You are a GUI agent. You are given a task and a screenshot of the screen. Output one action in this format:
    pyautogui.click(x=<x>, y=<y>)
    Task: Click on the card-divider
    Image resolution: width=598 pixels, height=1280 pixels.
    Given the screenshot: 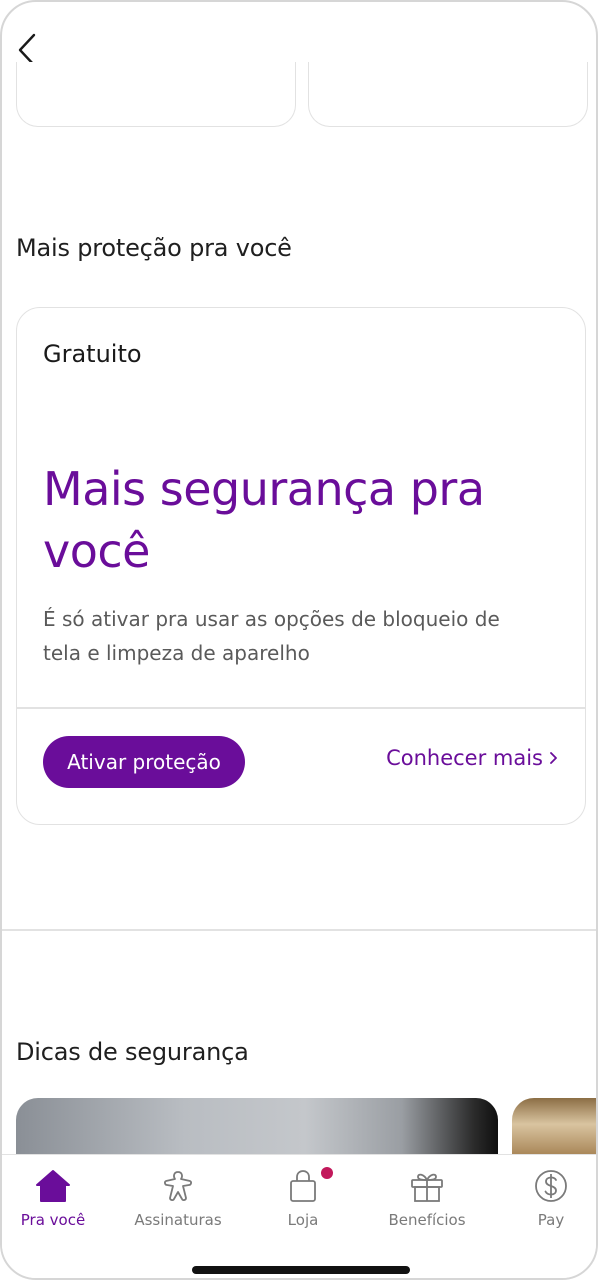 What is the action you would take?
    pyautogui.click(x=301, y=708)
    